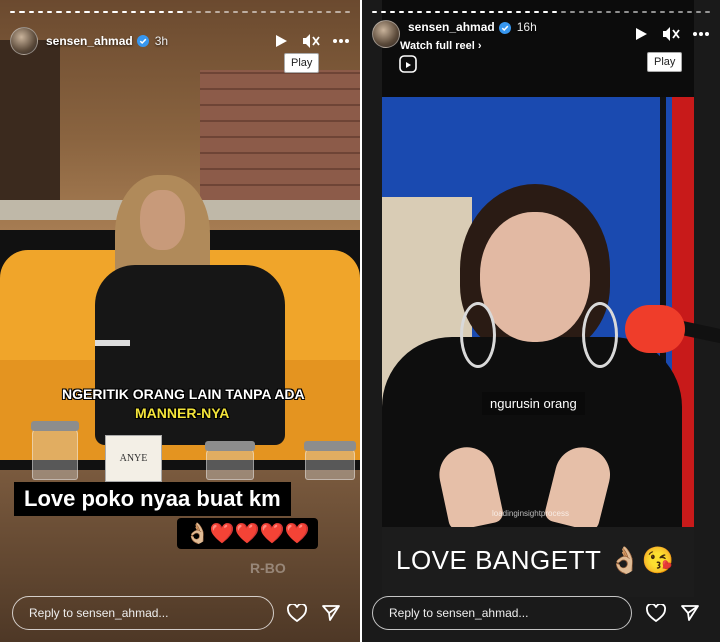 The width and height of the screenshot is (720, 642). I want to click on emoji-overlay: 👌🏼😘, so click(641, 560).